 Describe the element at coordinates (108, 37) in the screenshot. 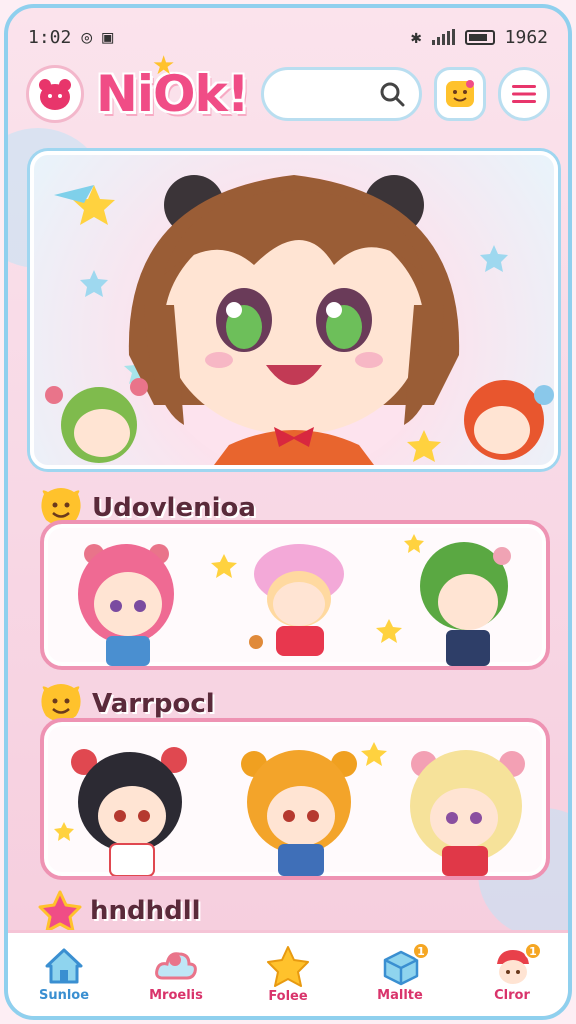

I see `app-icon: ▣` at that location.